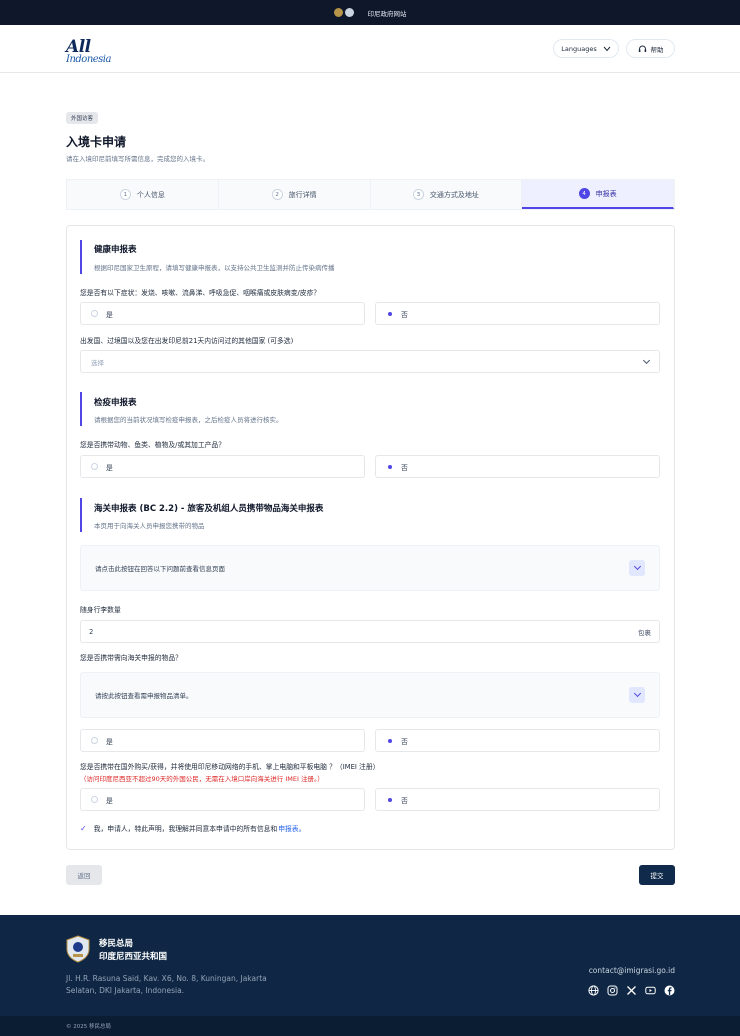  What do you see at coordinates (593, 988) in the screenshot?
I see `globe-icon` at bounding box center [593, 988].